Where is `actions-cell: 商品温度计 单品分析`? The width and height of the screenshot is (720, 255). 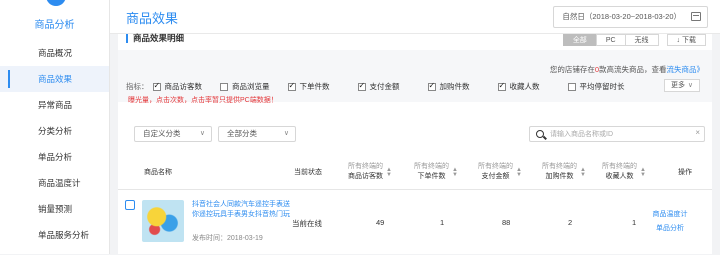
actions-cell: 商品温度计 单品分析 is located at coordinates (670, 222).